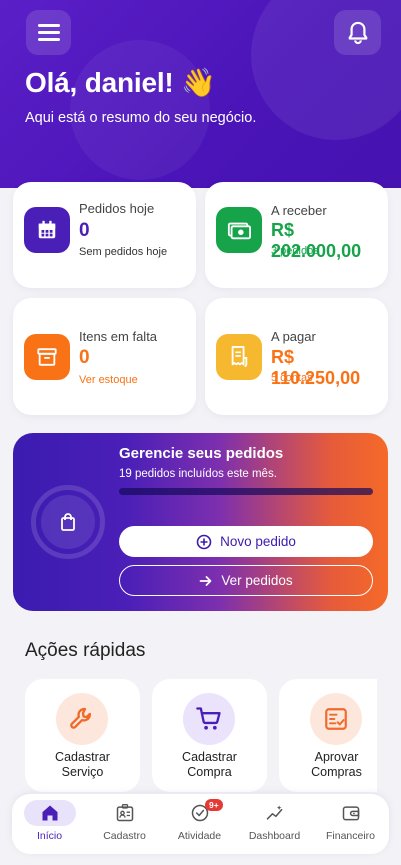 This screenshot has height=865, width=401. I want to click on approve-list-icon, so click(336, 719).